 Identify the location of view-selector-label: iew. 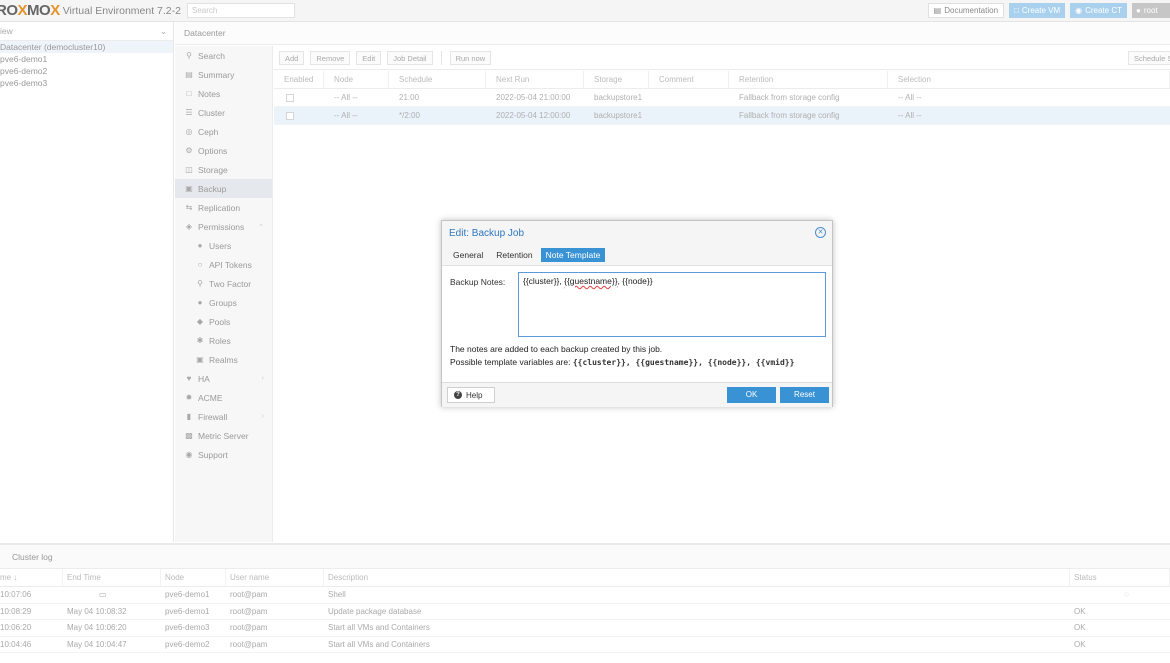
(6, 31).